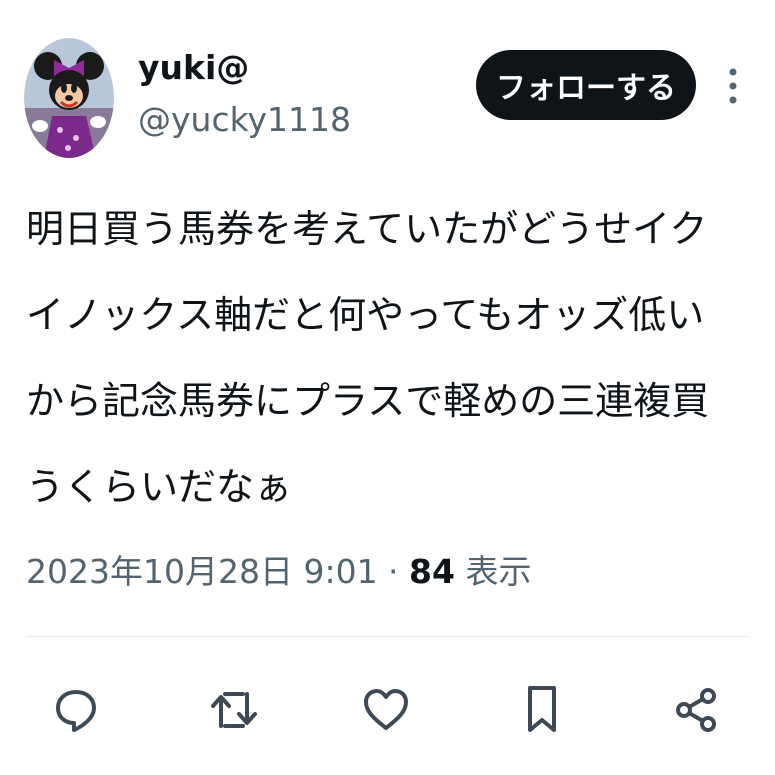  Describe the element at coordinates (386, 710) in the screenshot. I see `like-icon` at that location.